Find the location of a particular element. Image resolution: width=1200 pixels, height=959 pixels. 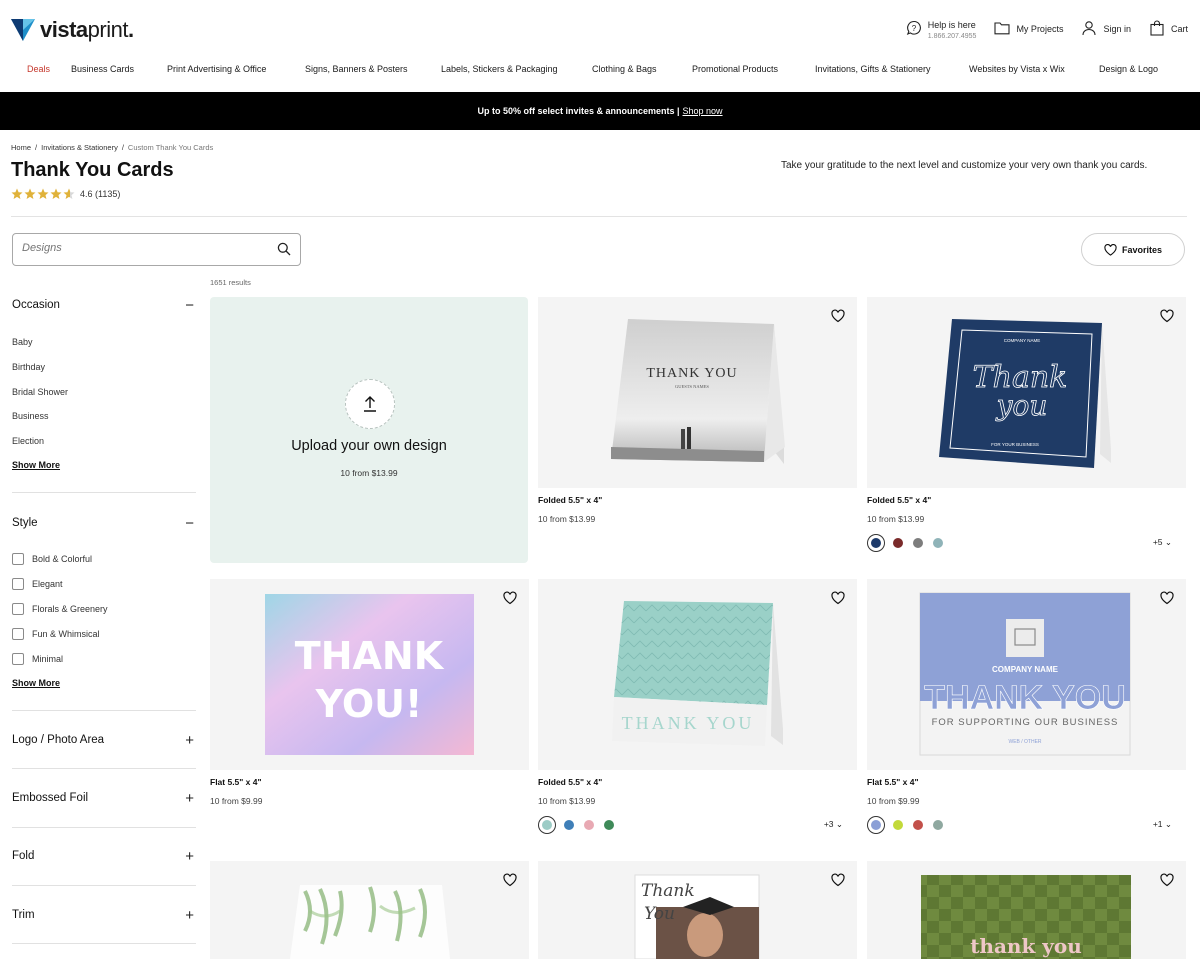

upload-own-design-tile: Upload your own design 10 from $13.99 is located at coordinates (369, 430).